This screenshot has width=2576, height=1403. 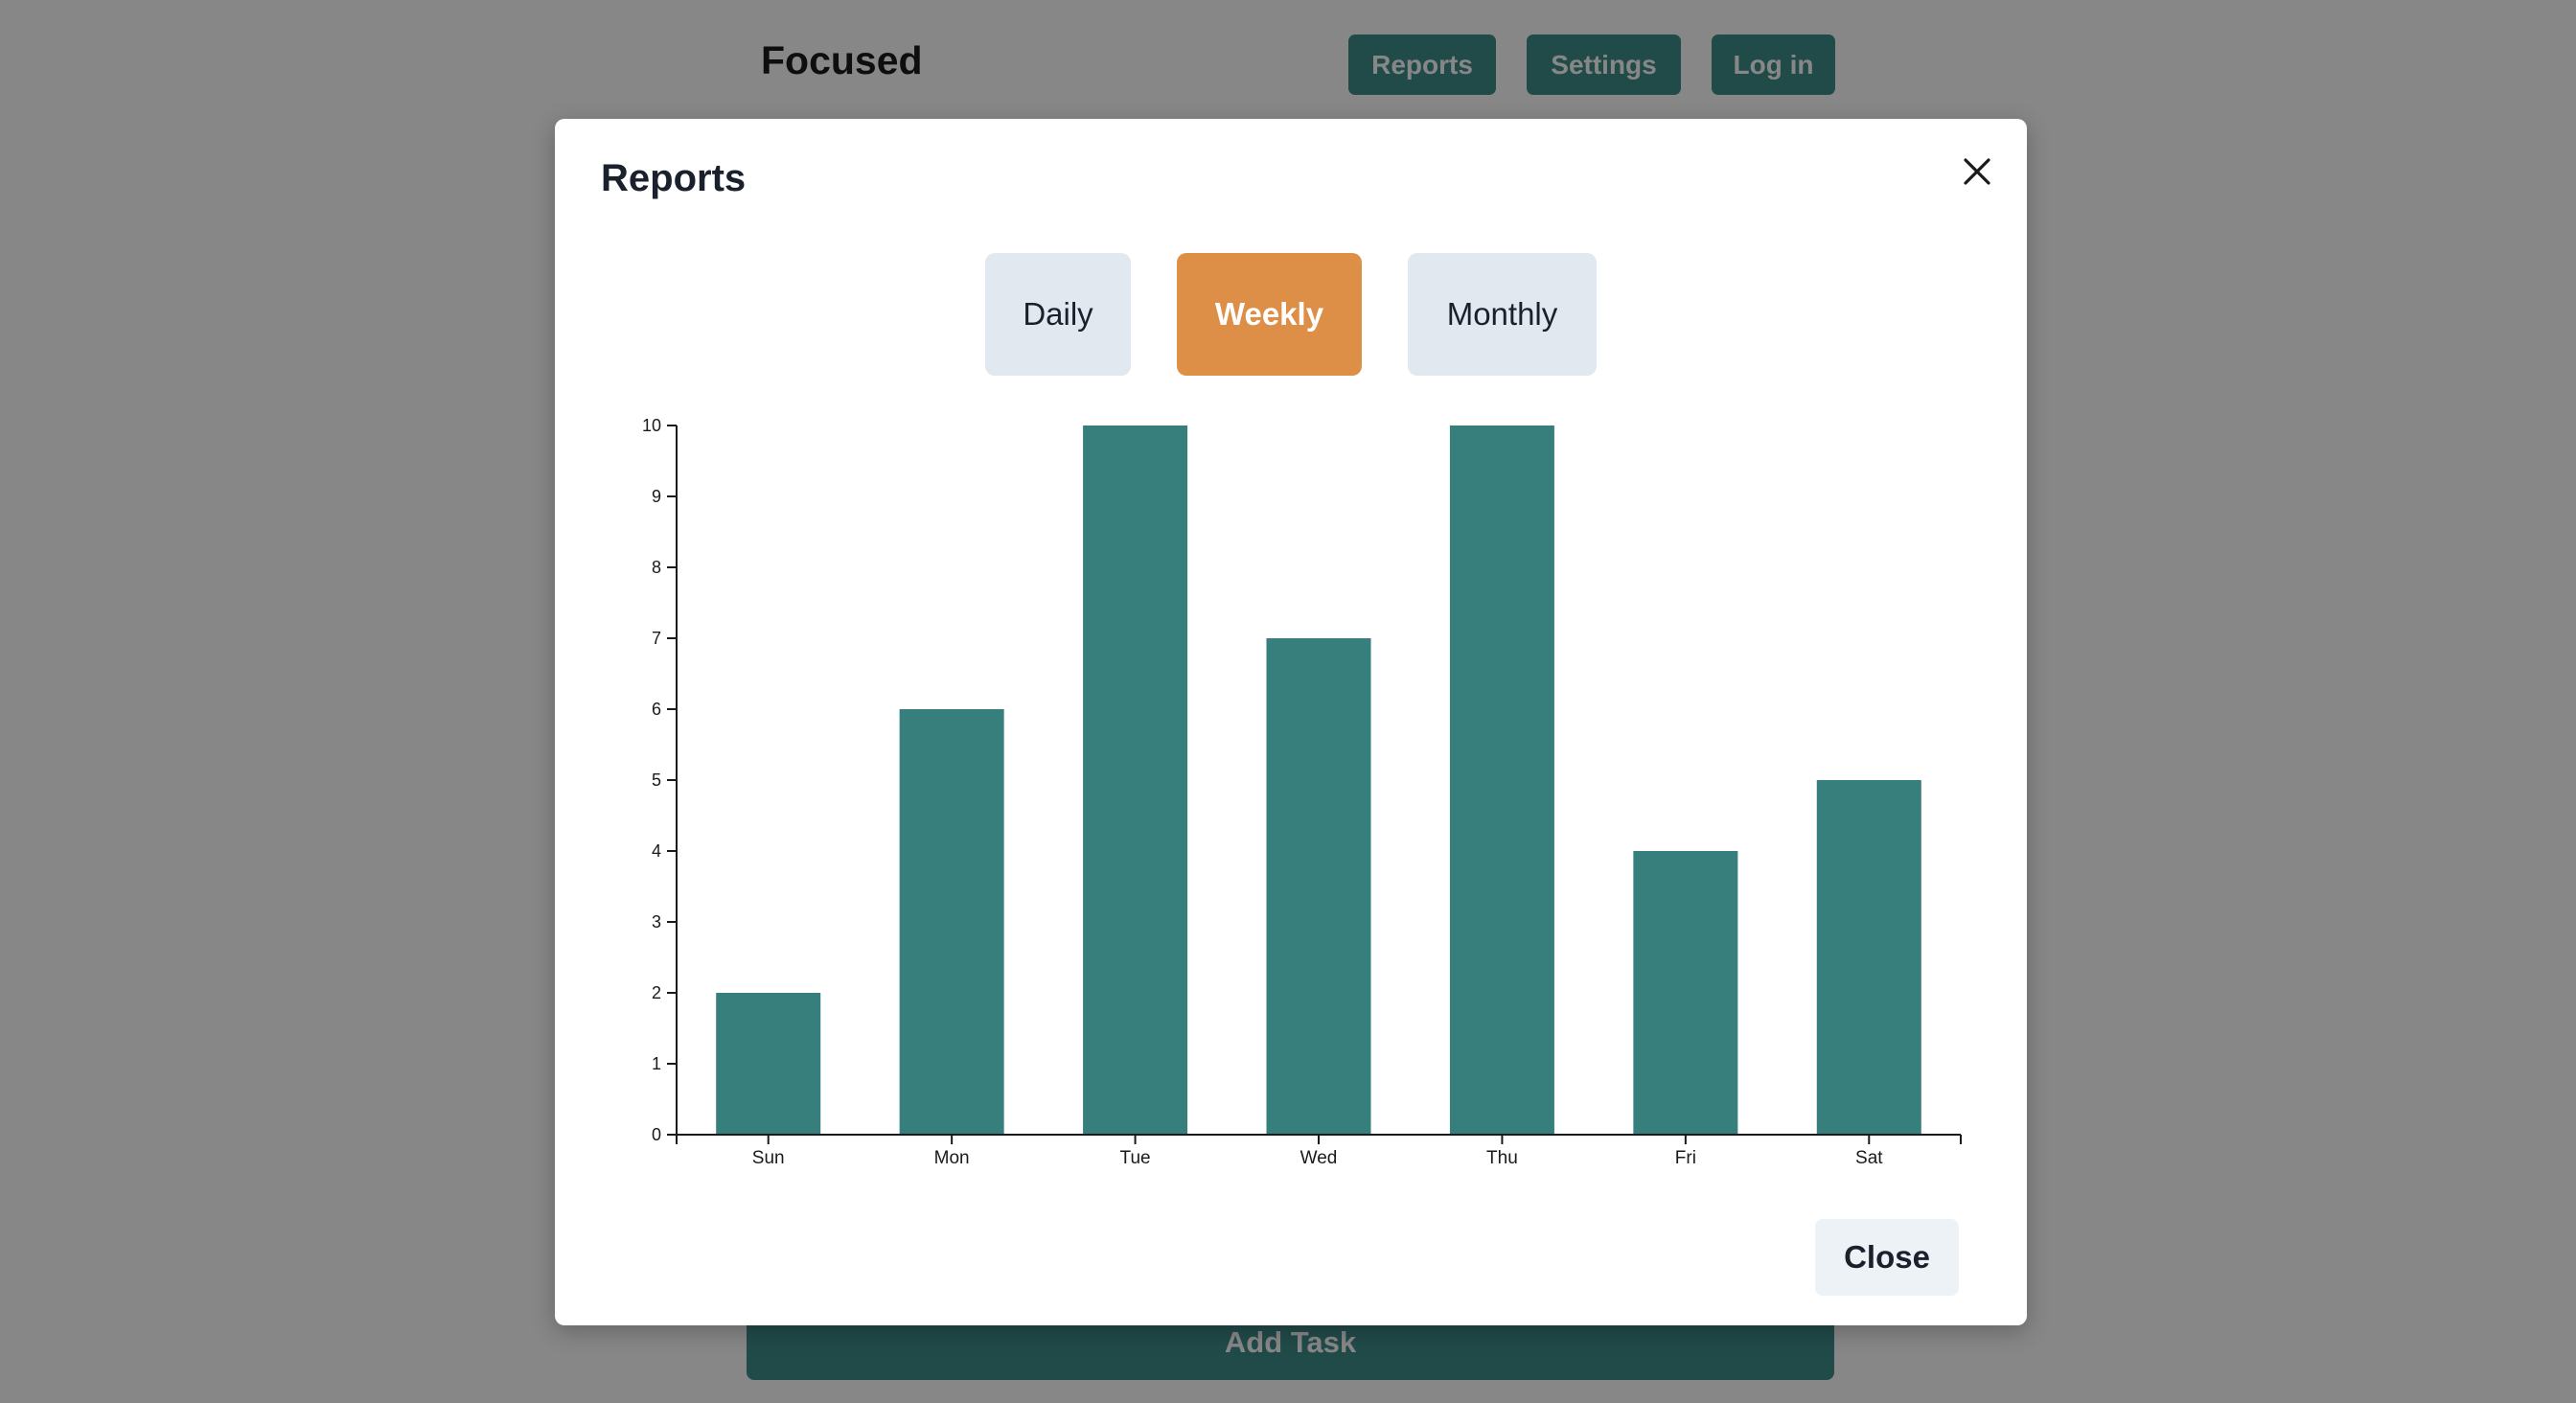 What do you see at coordinates (1502, 780) in the screenshot?
I see `bar-thu` at bounding box center [1502, 780].